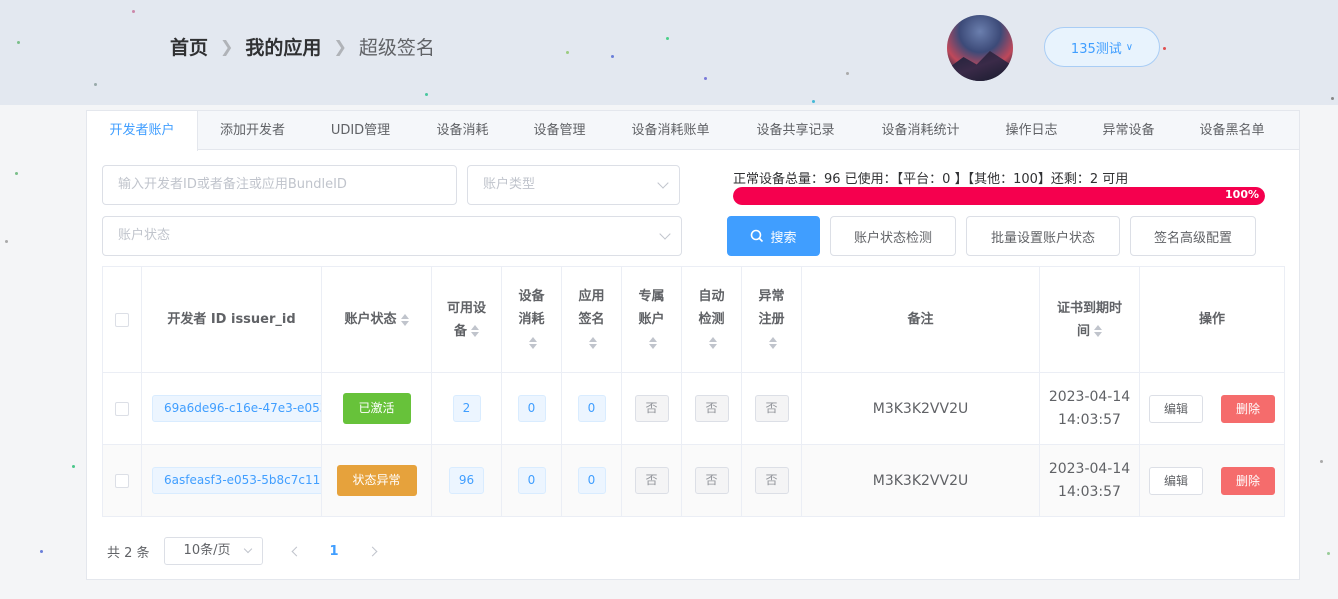 The height and width of the screenshot is (599, 1338). I want to click on remark-text: M3K3K2VV2U, so click(920, 408).